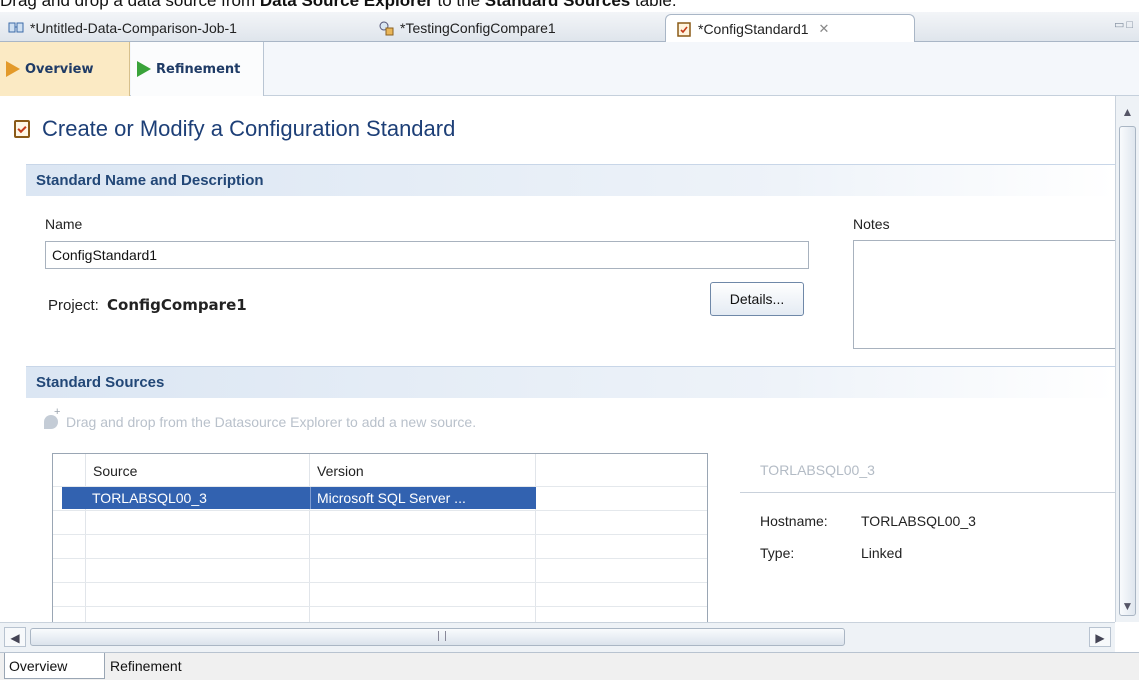 Image resolution: width=1139 pixels, height=680 pixels. Describe the element at coordinates (52, 417) in the screenshot. I see `add-source-icon` at that location.